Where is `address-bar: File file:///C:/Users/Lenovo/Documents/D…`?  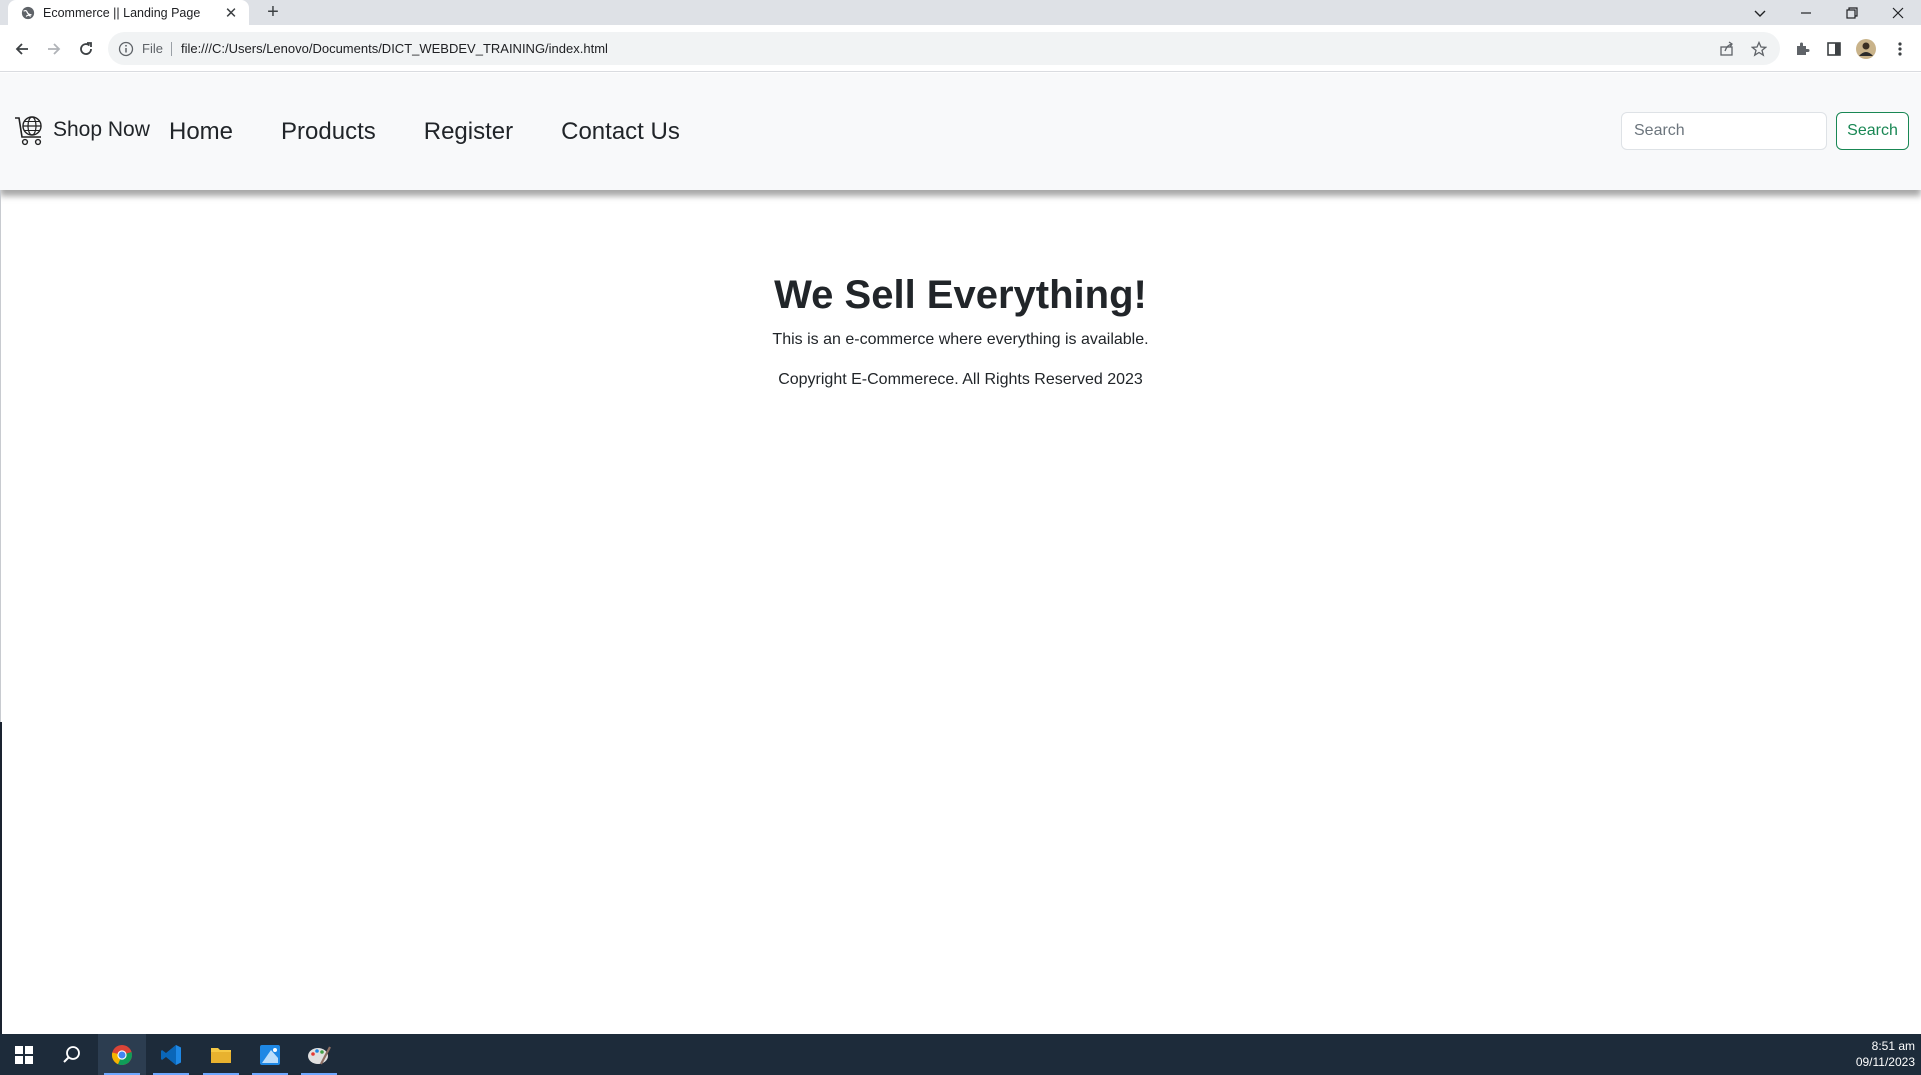
address-bar: File file:///C:/Users/Lenovo/Documents/D… is located at coordinates (944, 48).